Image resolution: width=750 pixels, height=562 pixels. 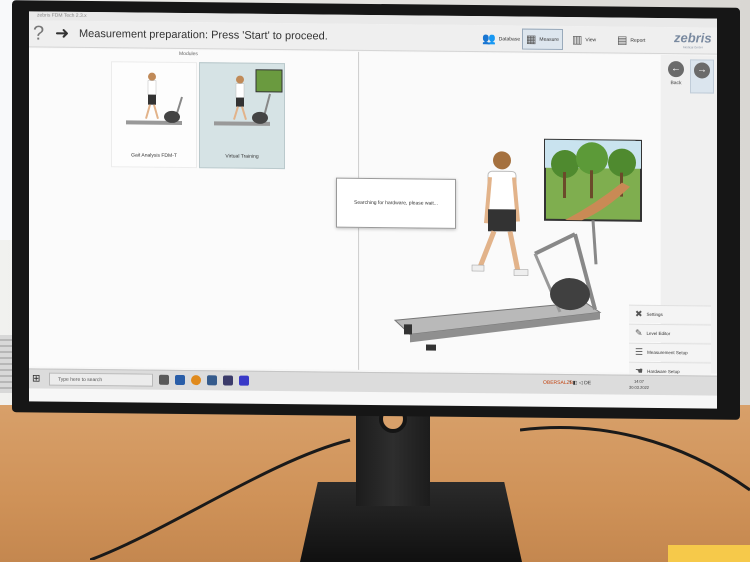 I want to click on treadmill-screen-illustration, so click(x=248, y=97).